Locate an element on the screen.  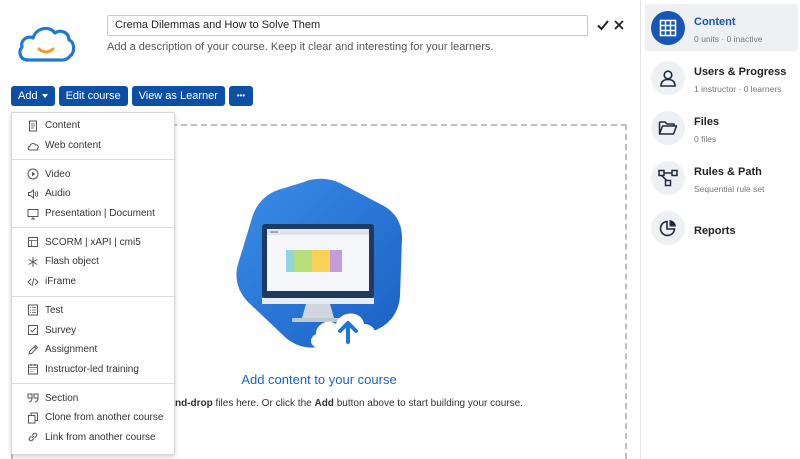
panel-item-title: Files is located at coordinates (707, 122).